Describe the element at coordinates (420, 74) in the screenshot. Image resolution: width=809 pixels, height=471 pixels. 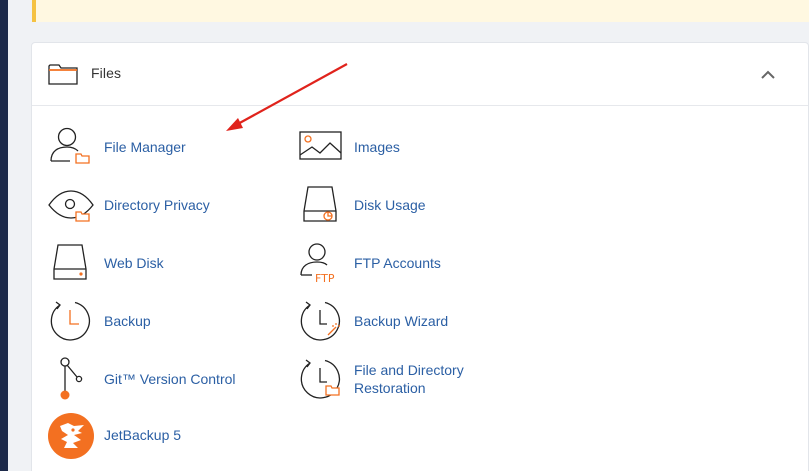
I see `files-panel-header: Files` at that location.